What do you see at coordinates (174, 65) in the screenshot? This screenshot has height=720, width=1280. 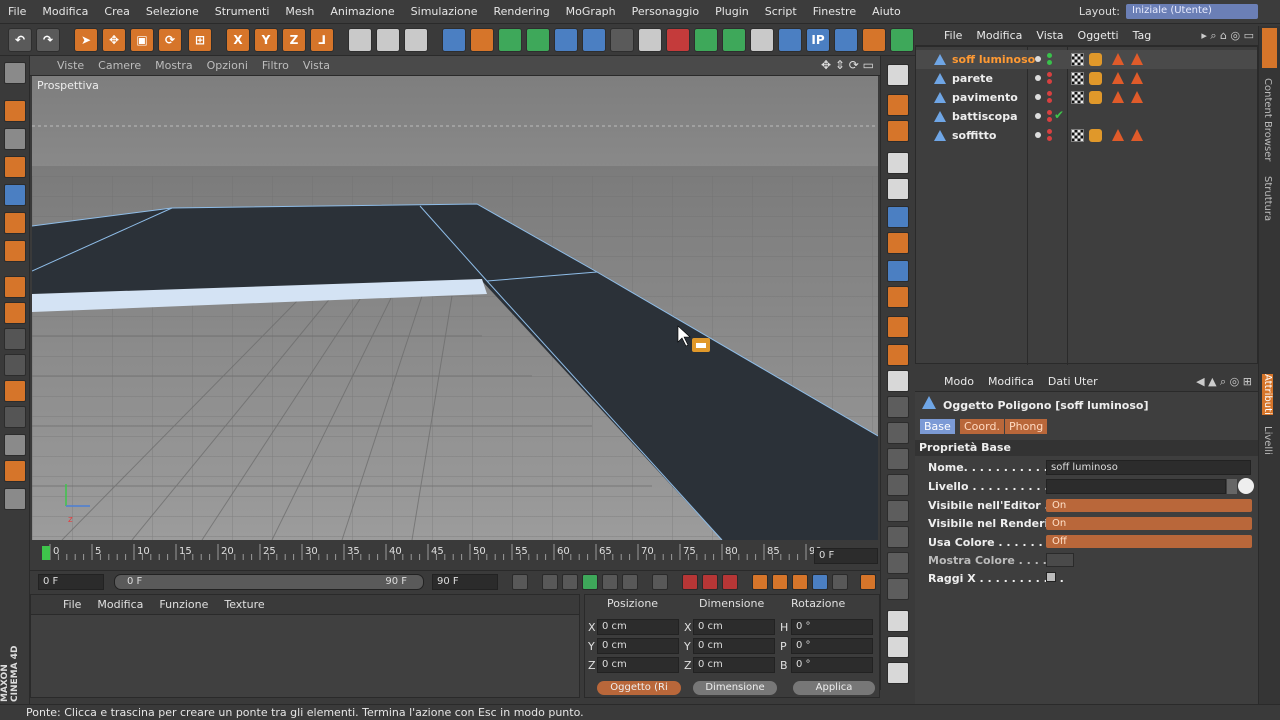 I see `viewport-menu-mostra: Mostra` at bounding box center [174, 65].